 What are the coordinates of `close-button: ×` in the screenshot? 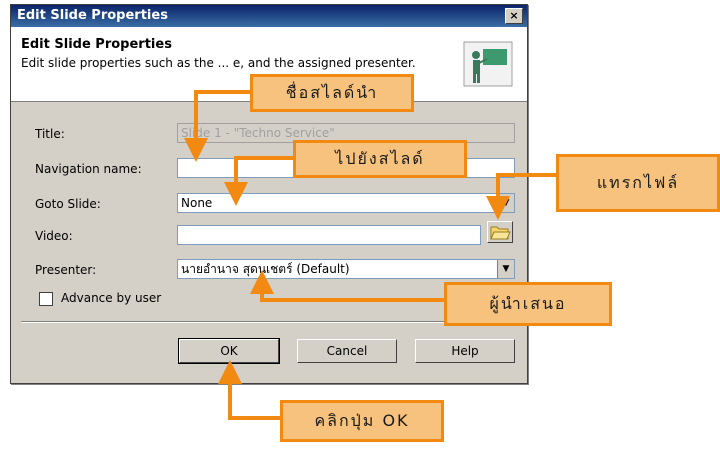 It's located at (514, 16).